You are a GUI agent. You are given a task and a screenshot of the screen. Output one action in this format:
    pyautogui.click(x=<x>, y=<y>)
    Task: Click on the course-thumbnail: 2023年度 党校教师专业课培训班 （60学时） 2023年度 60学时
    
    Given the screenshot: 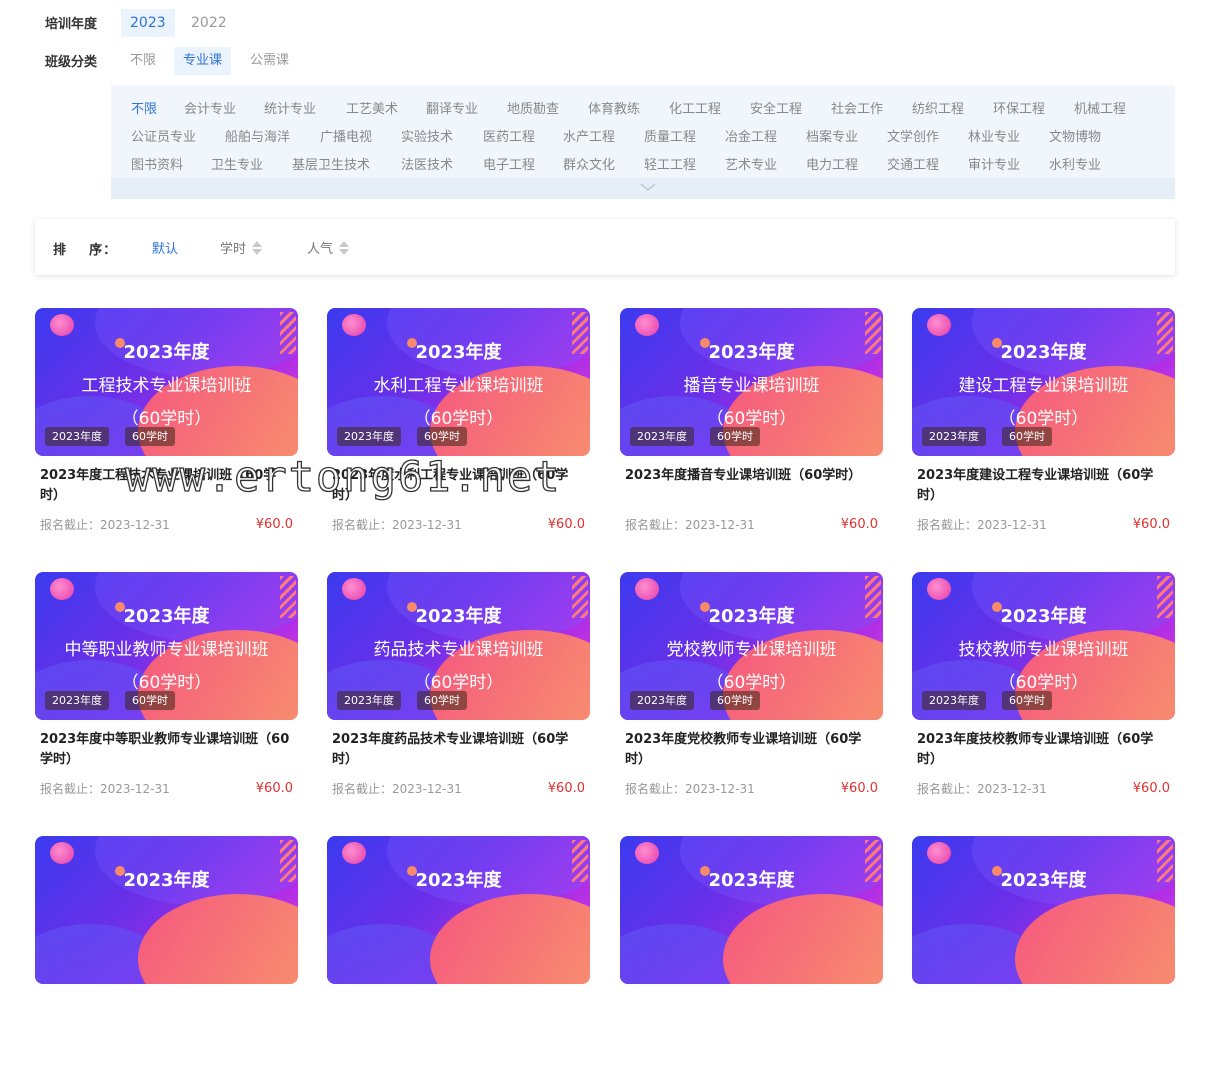 What is the action you would take?
    pyautogui.click(x=751, y=646)
    